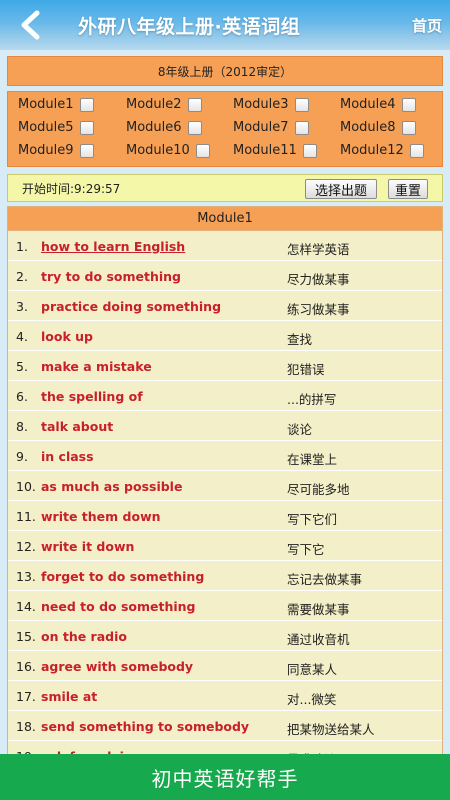 The image size is (450, 800). What do you see at coordinates (225, 426) in the screenshot?
I see `table-row: 8. talk about 谈论` at bounding box center [225, 426].